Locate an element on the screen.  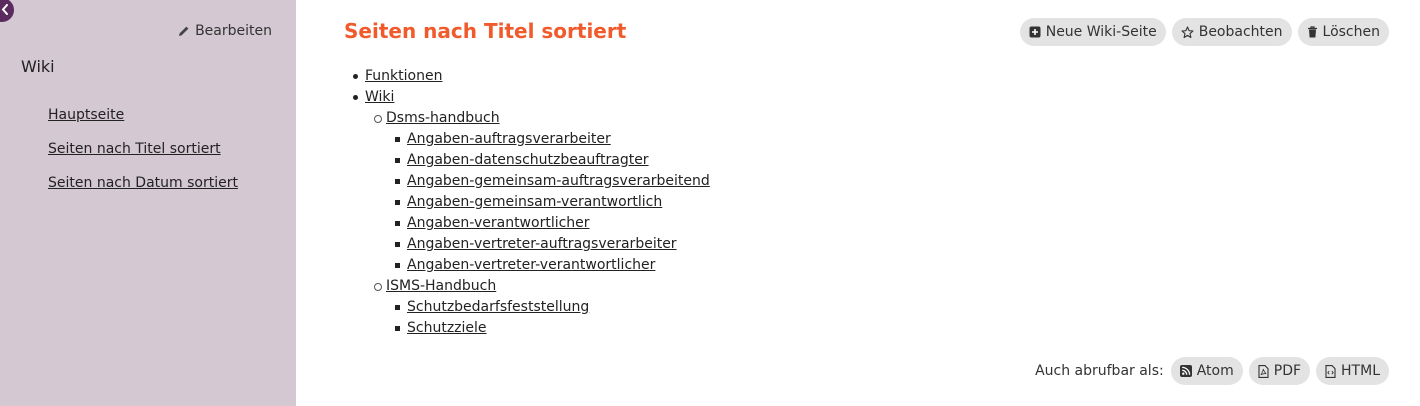
export-pdf-label: PDF is located at coordinates (1287, 371).